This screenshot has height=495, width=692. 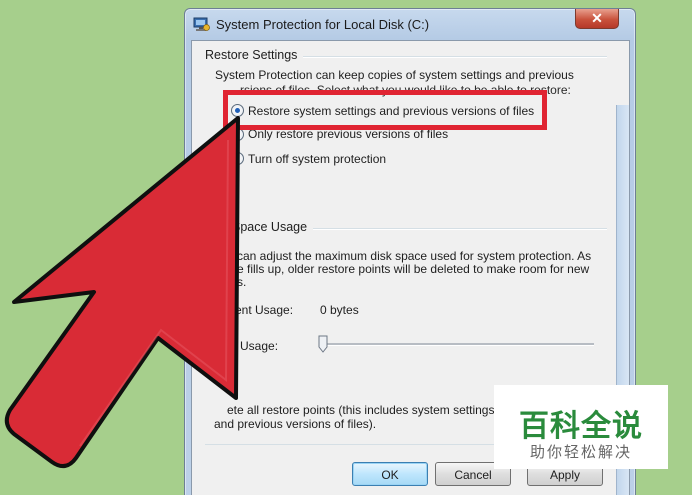 I want to click on delete-description-2: and previous versions of files)., so click(x=295, y=424).